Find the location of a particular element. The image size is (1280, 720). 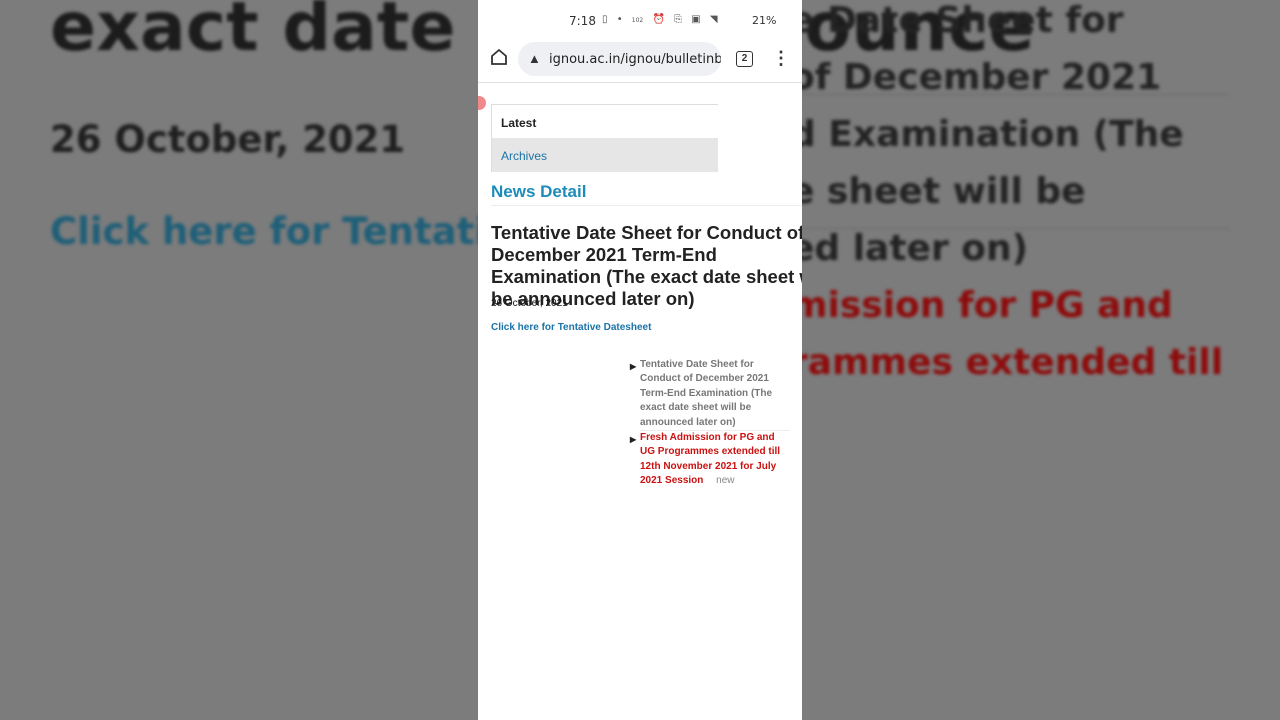

bg-side-line: d Examination (The is located at coordinates (987, 134).